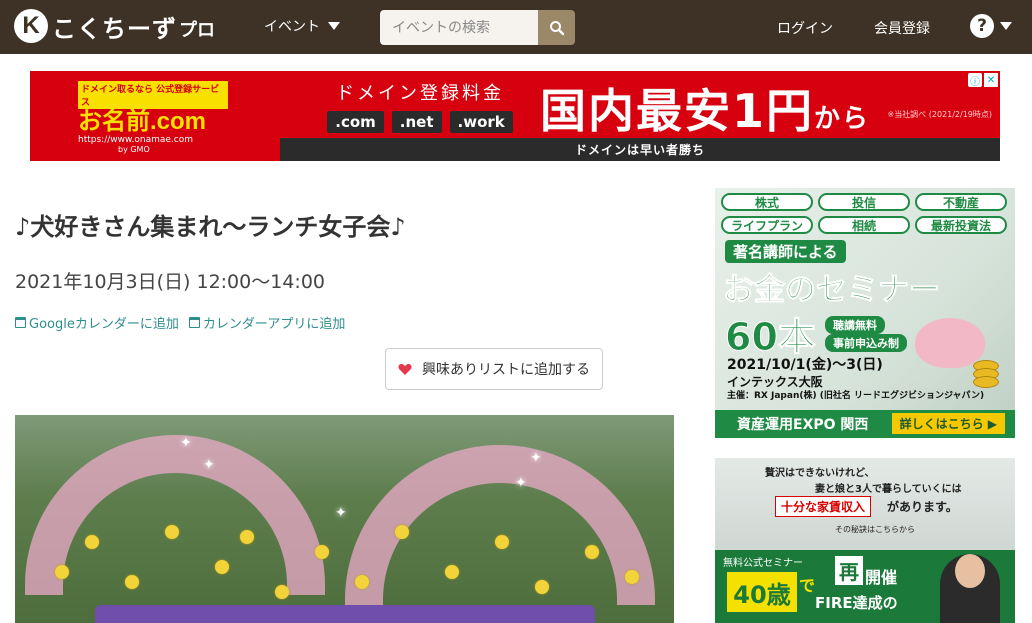 This screenshot has width=1032, height=623. What do you see at coordinates (767, 202) in the screenshot?
I see `pill-tag: 株式` at bounding box center [767, 202].